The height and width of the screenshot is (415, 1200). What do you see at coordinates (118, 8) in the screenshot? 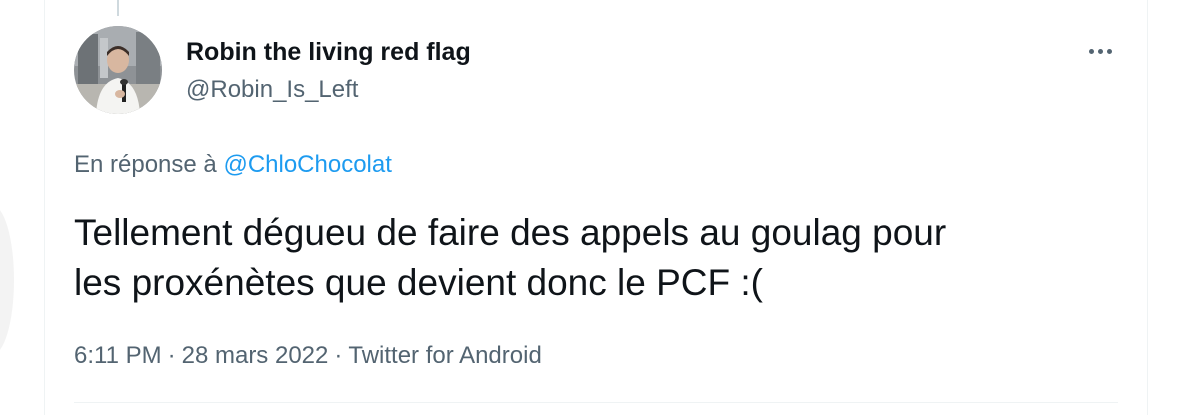
I see `thread-connector-line` at bounding box center [118, 8].